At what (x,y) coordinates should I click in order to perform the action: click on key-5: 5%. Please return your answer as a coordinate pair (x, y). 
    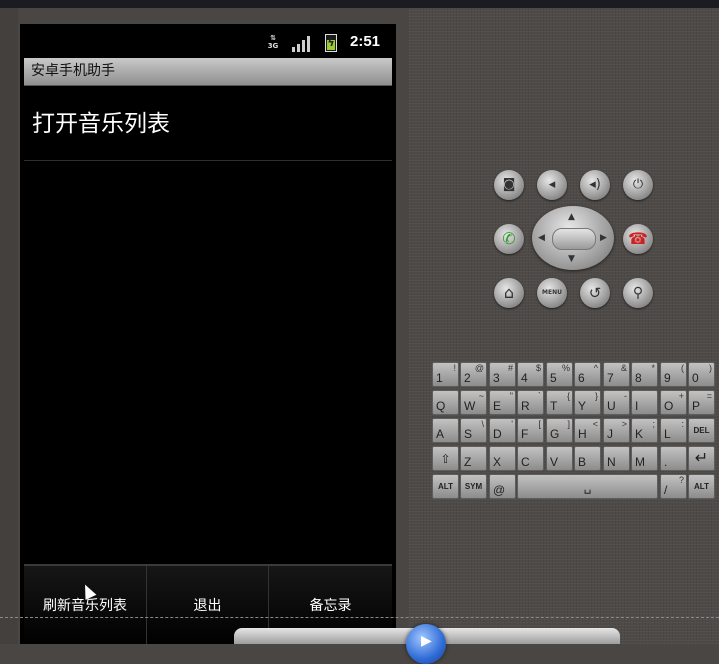
    Looking at the image, I should click on (559, 374).